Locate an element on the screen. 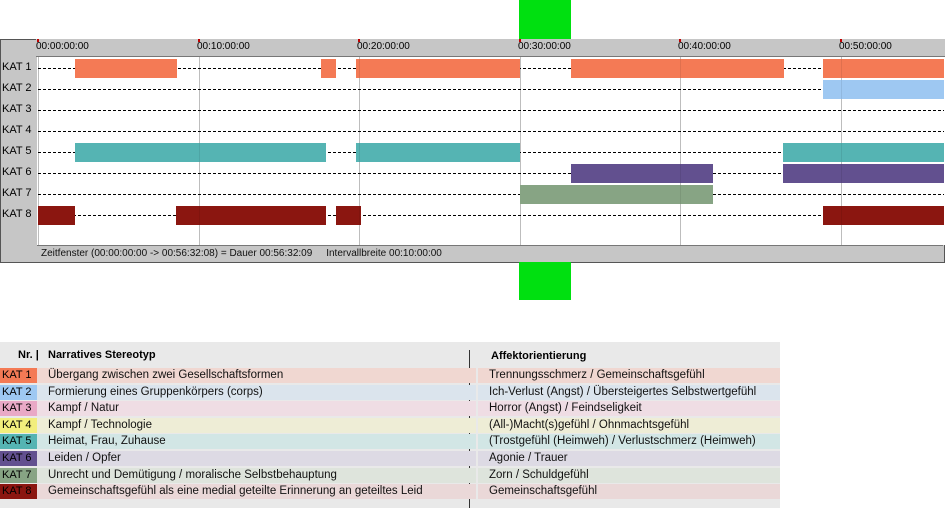 This screenshot has width=945, height=530. lane-label-kat6: KAT 6 is located at coordinates (17, 172).